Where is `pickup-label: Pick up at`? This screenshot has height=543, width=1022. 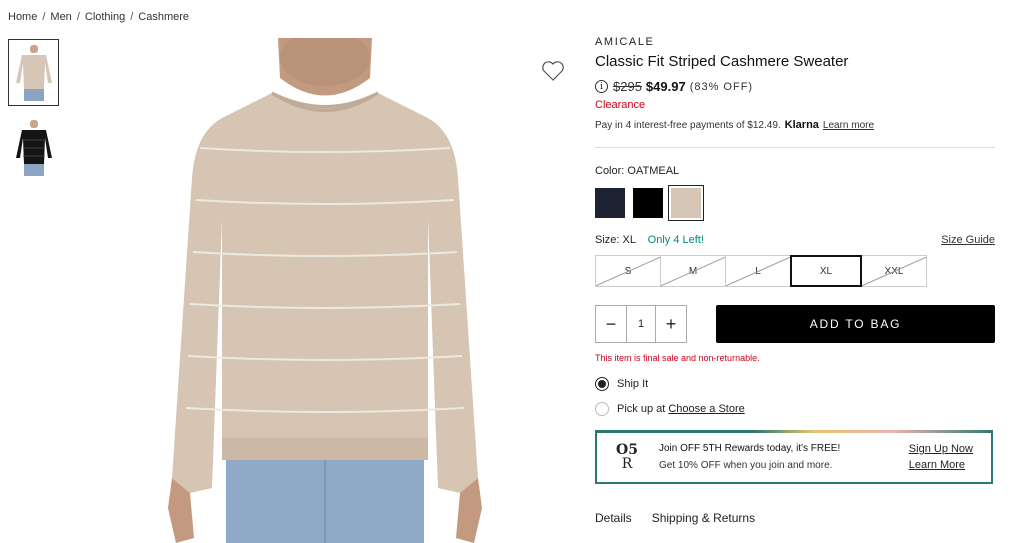 pickup-label: Pick up at is located at coordinates (641, 409).